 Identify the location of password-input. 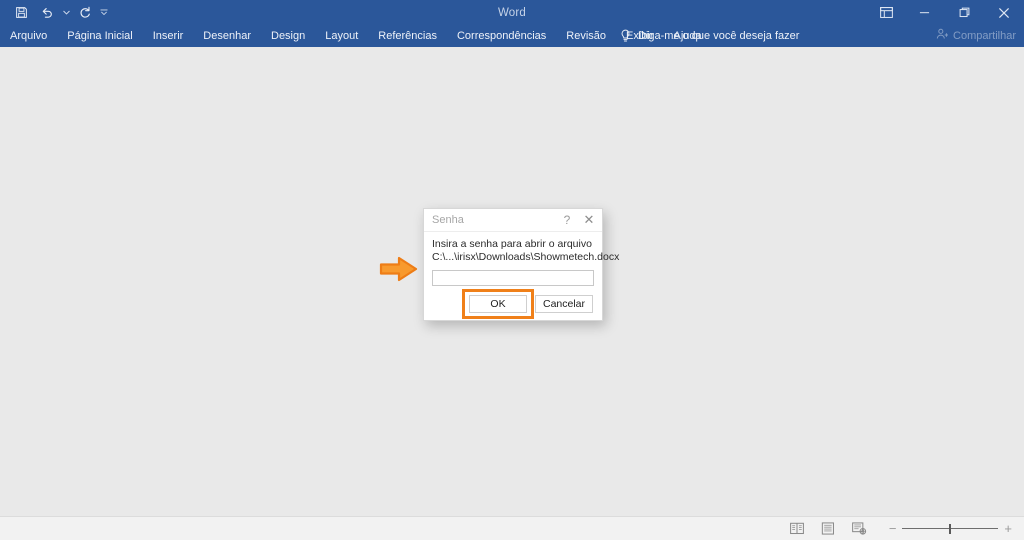
(513, 278).